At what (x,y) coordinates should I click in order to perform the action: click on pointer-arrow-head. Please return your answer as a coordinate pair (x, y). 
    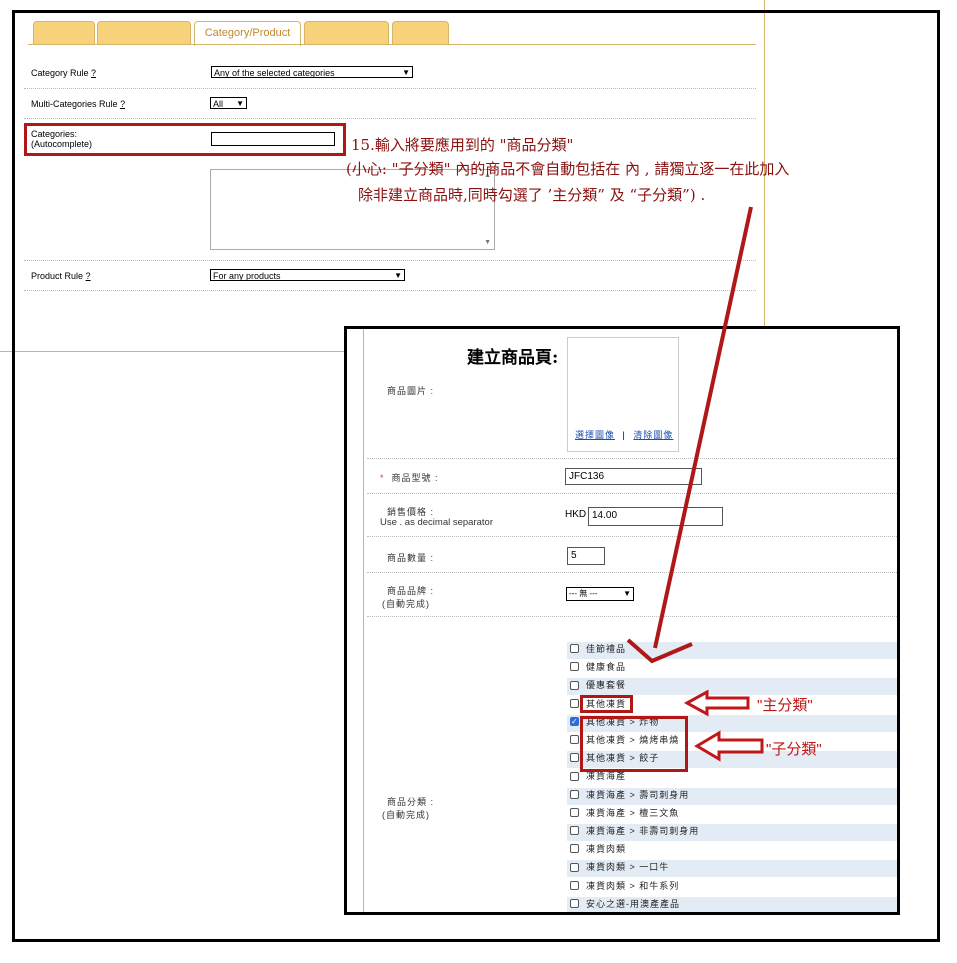
    Looking at the image, I should click on (659, 651).